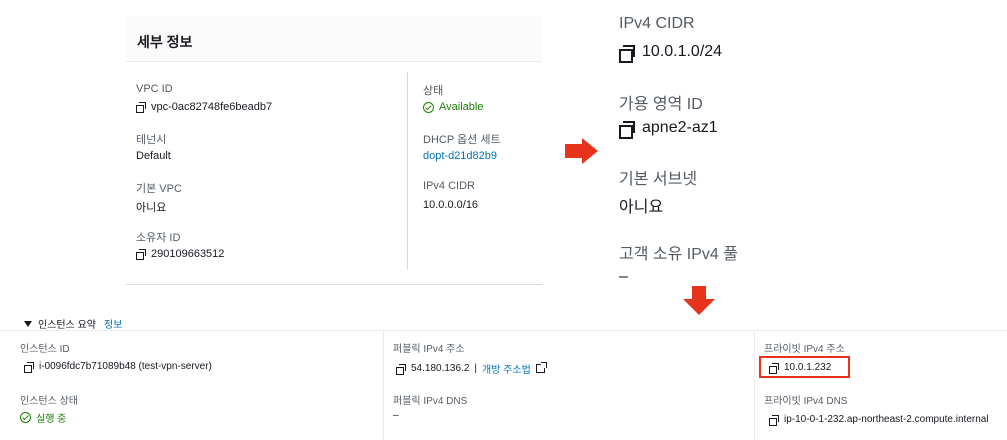  I want to click on summary-divider, so click(503, 330).